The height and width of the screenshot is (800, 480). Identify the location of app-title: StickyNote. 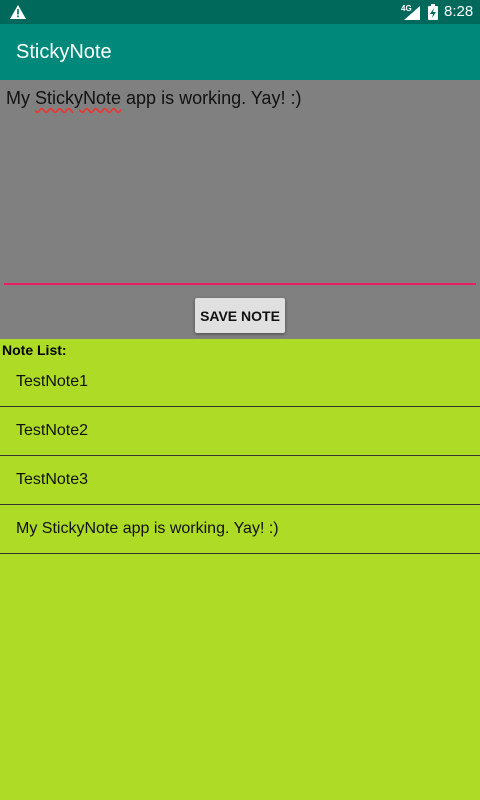
(64, 52).